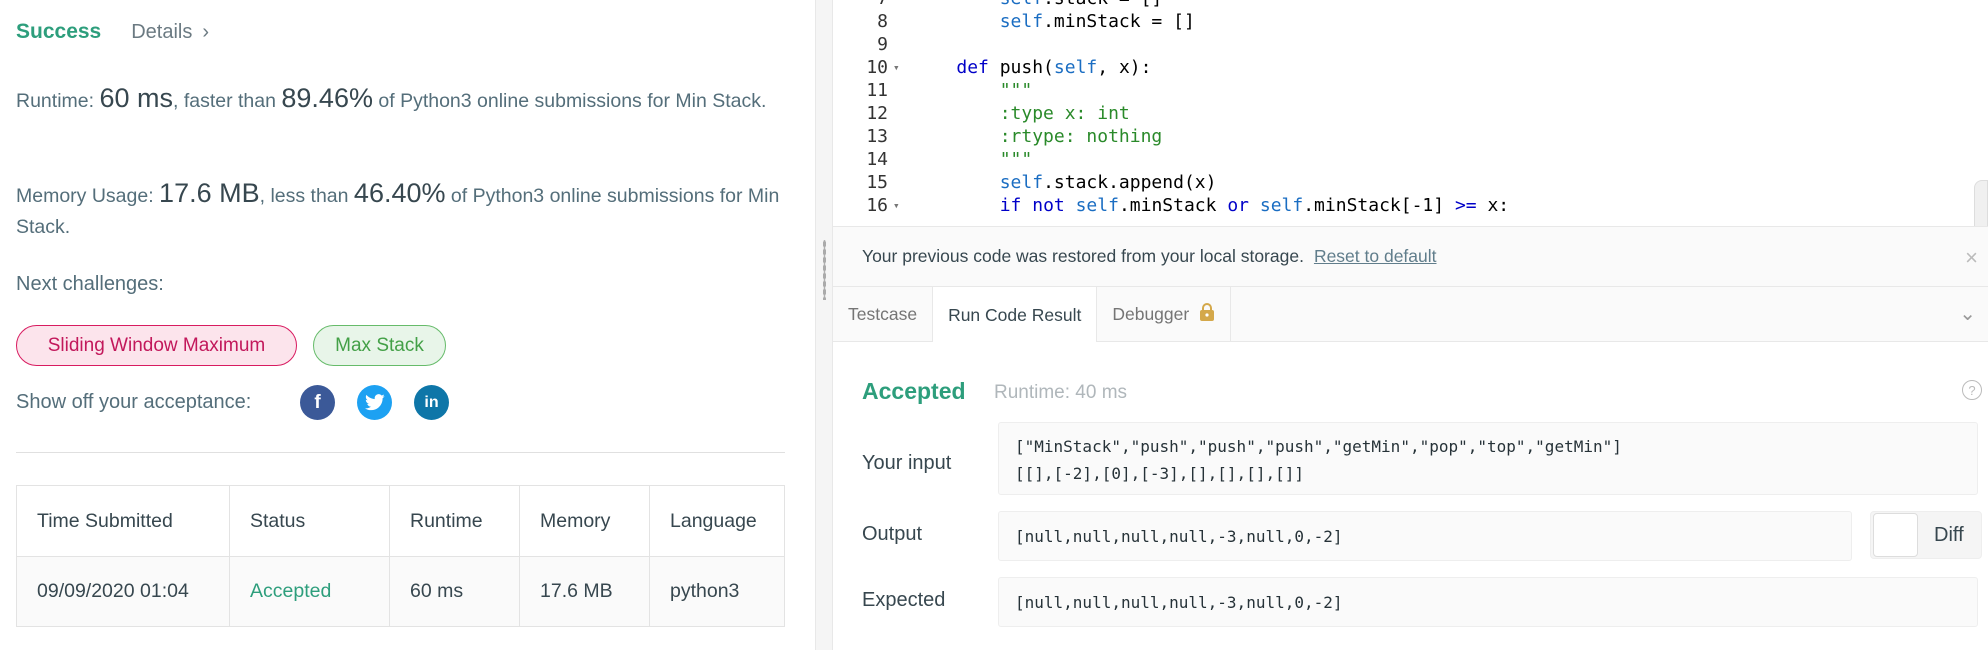  Describe the element at coordinates (309, 591) in the screenshot. I see `cell-status-link: Accepted` at that location.